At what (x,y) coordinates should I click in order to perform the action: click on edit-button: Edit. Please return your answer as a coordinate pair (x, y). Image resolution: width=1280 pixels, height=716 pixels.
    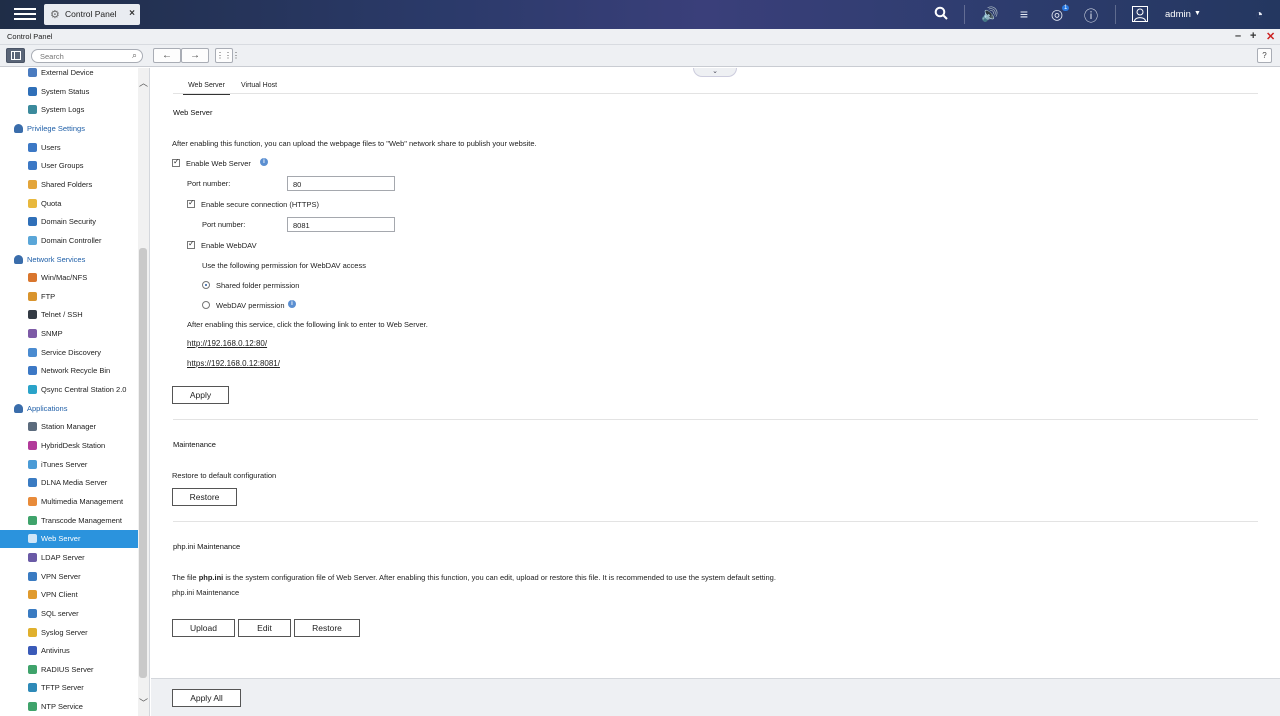
    Looking at the image, I should click on (264, 628).